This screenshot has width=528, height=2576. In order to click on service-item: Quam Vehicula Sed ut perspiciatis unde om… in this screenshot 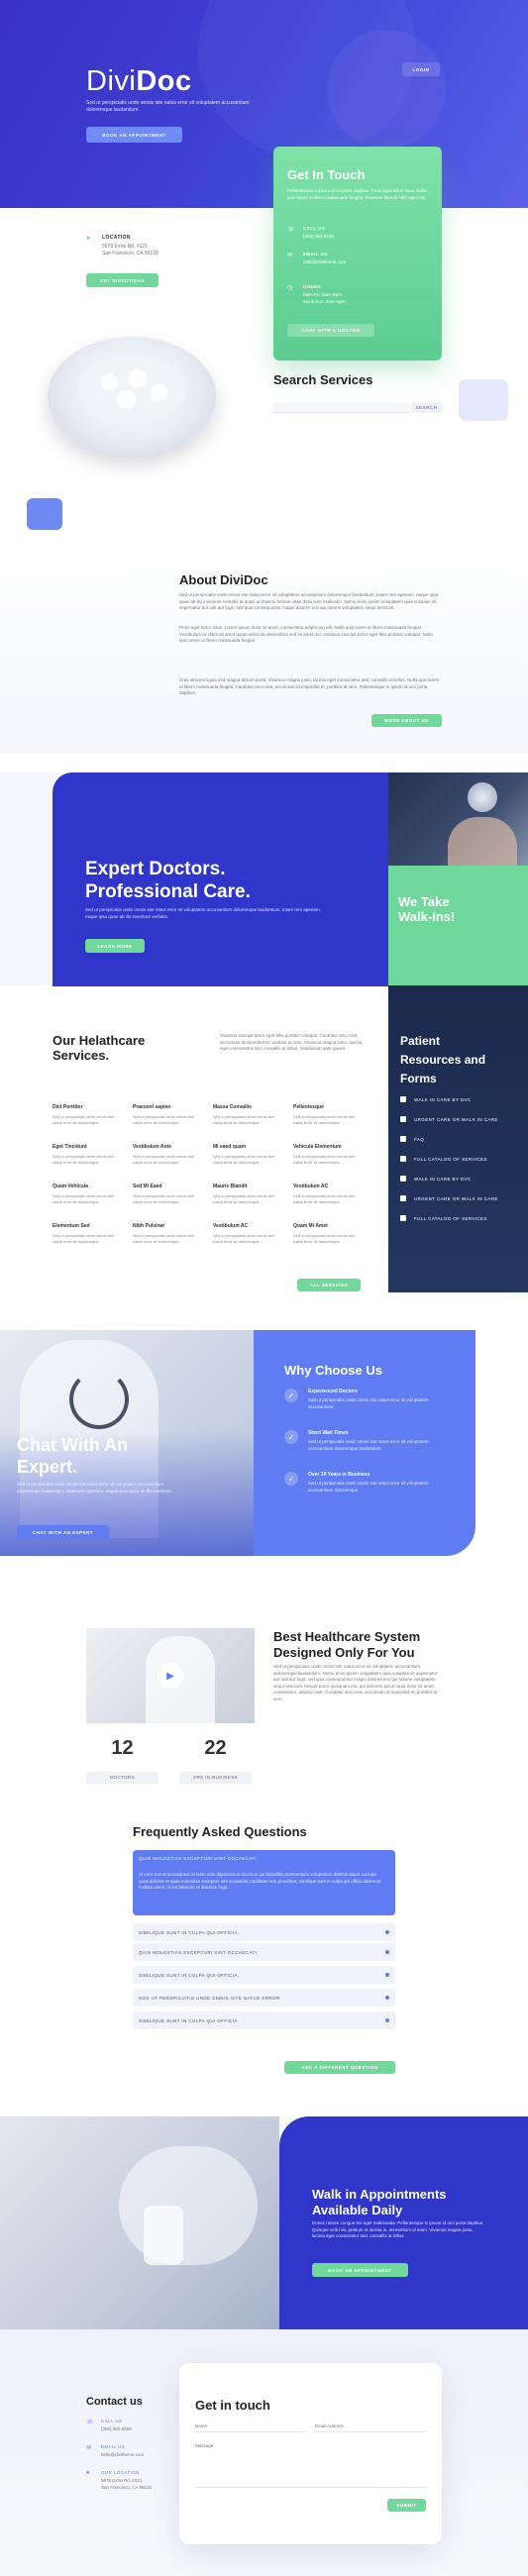, I will do `click(88, 1194)`.